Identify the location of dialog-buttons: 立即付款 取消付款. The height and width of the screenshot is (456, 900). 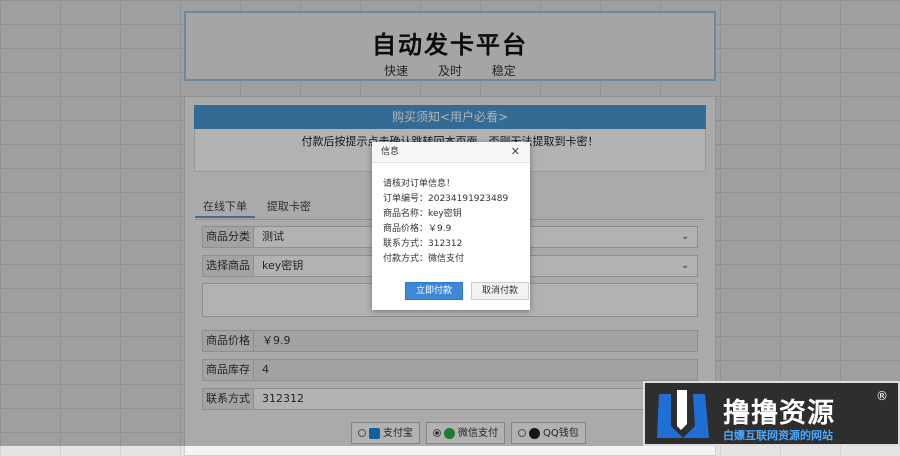
(467, 291).